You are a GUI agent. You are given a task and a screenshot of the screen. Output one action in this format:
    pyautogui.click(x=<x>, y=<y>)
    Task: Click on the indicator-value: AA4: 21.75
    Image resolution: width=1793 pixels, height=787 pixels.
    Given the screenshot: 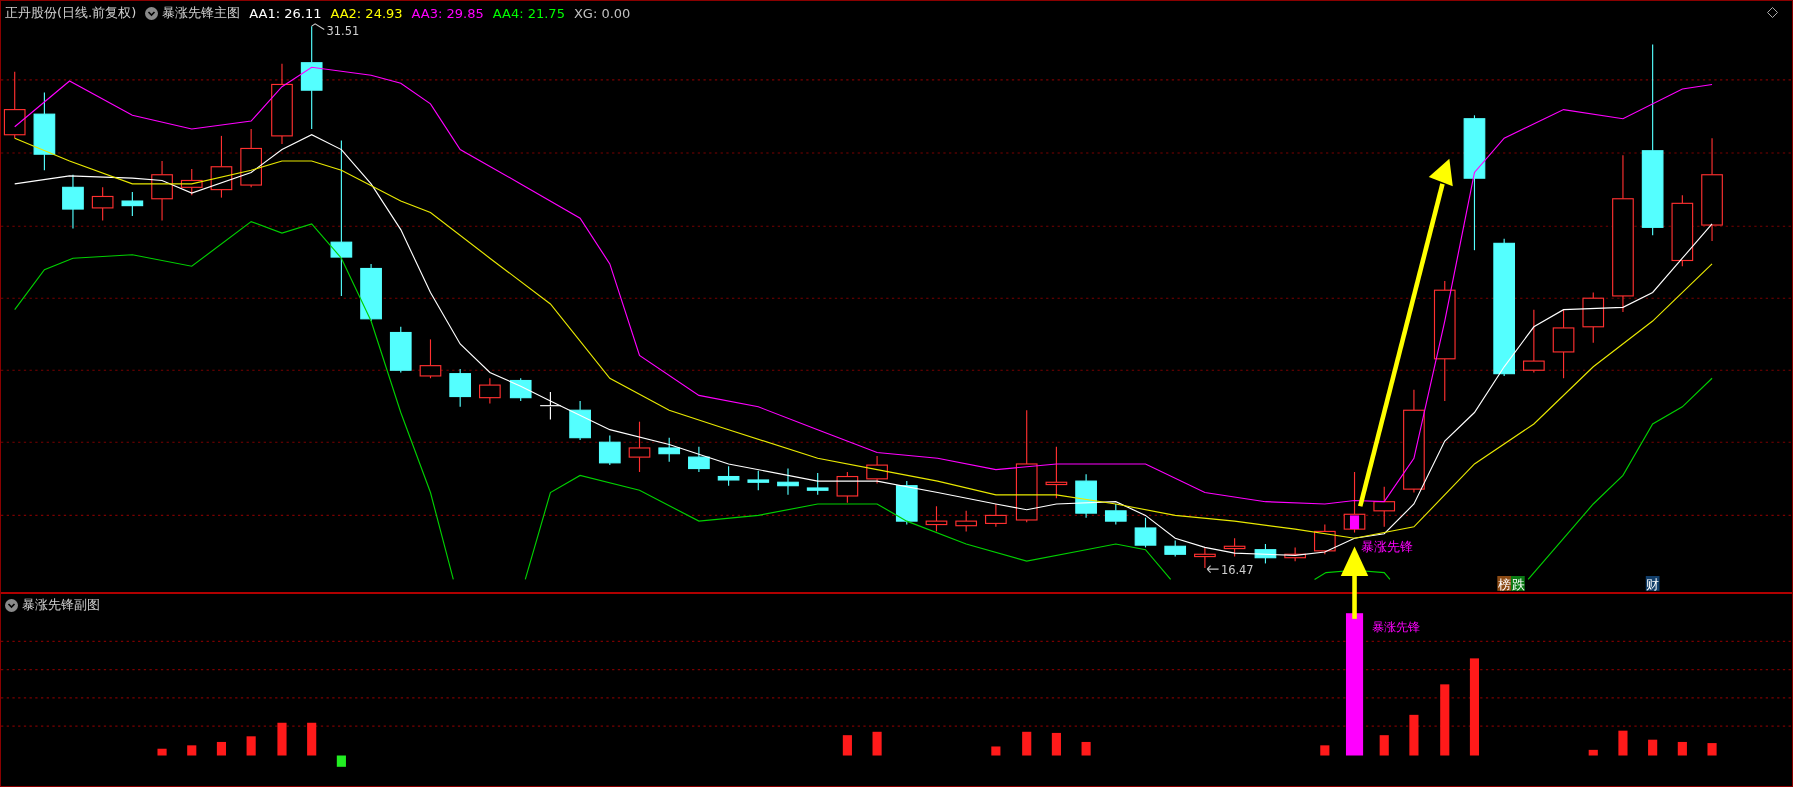 What is the action you would take?
    pyautogui.click(x=528, y=13)
    